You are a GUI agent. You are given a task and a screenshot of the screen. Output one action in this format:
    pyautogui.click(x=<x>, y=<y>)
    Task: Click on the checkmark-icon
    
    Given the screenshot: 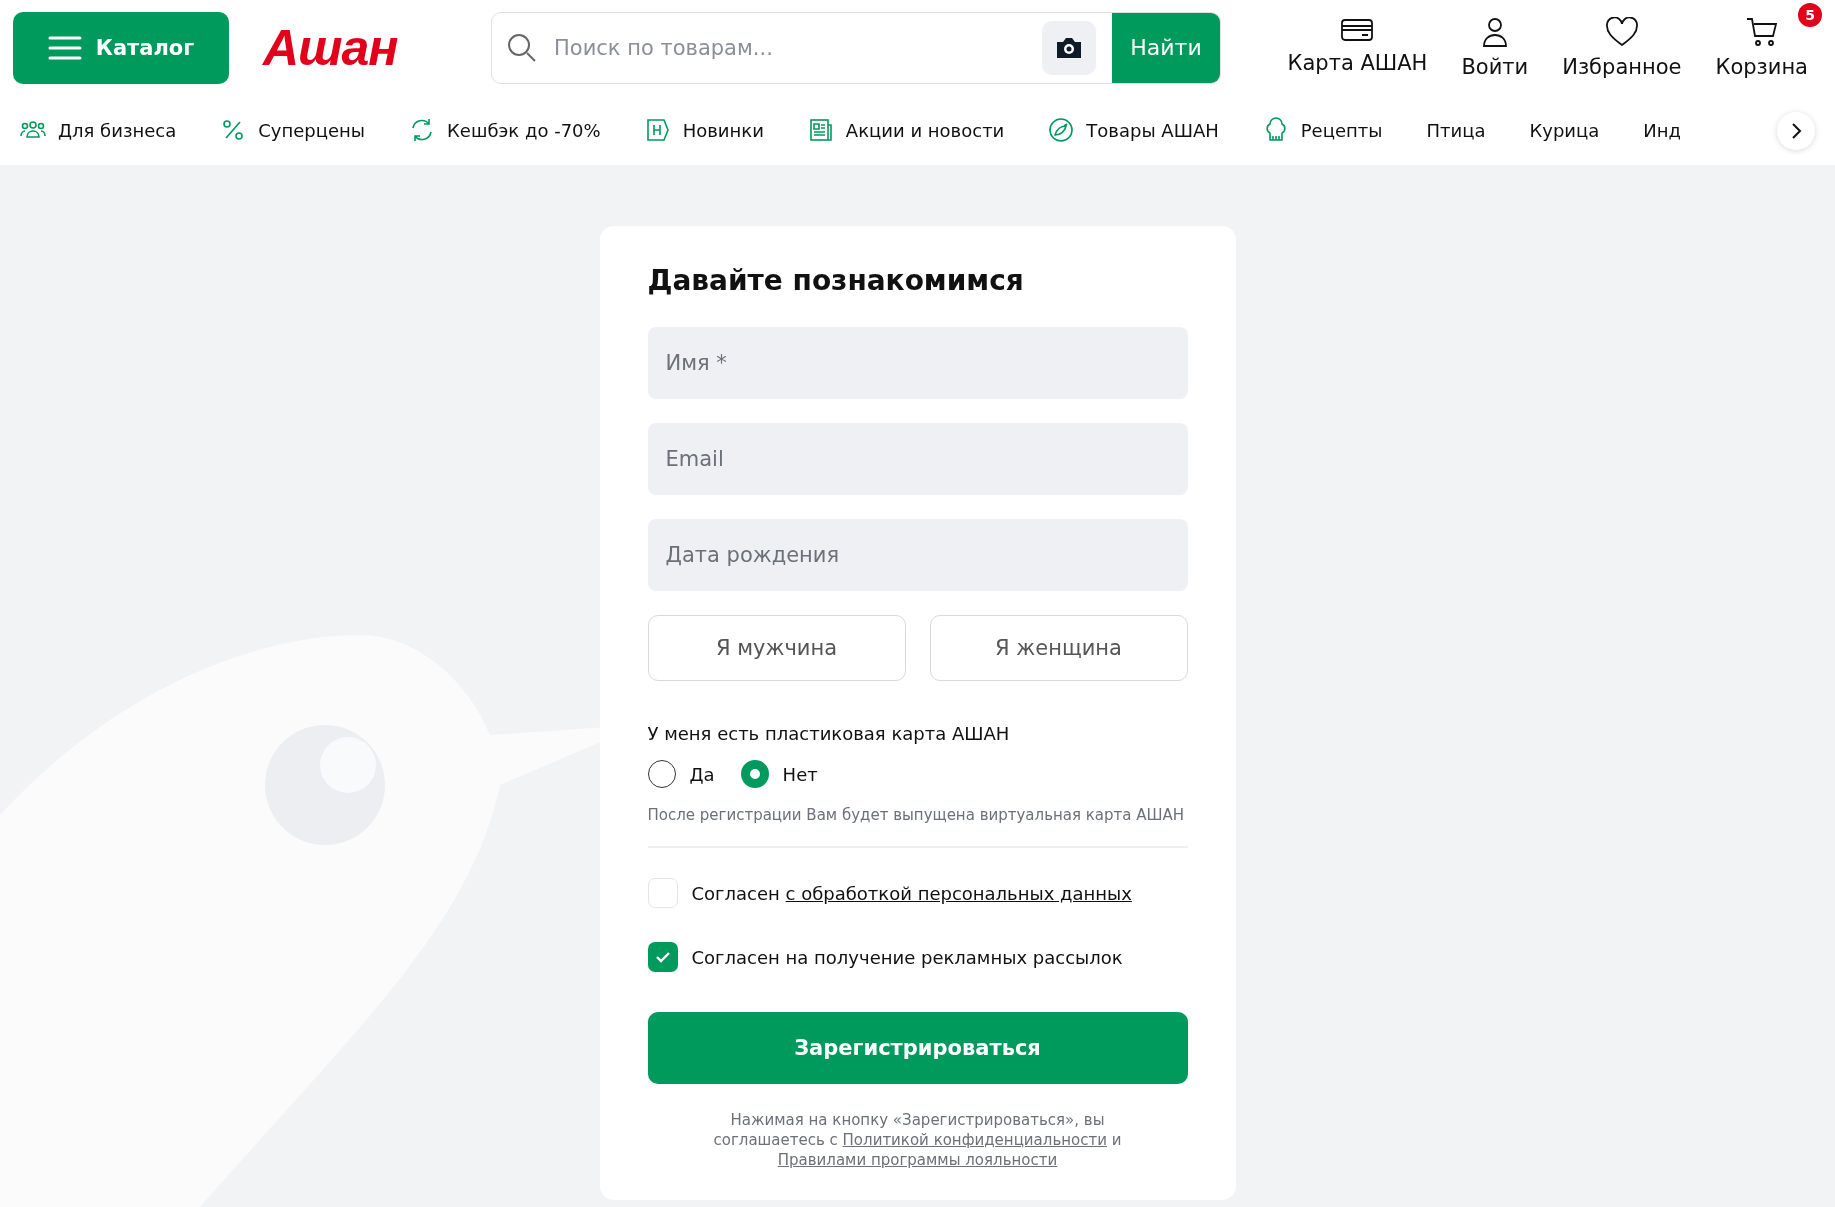 What is the action you would take?
    pyautogui.click(x=662, y=957)
    